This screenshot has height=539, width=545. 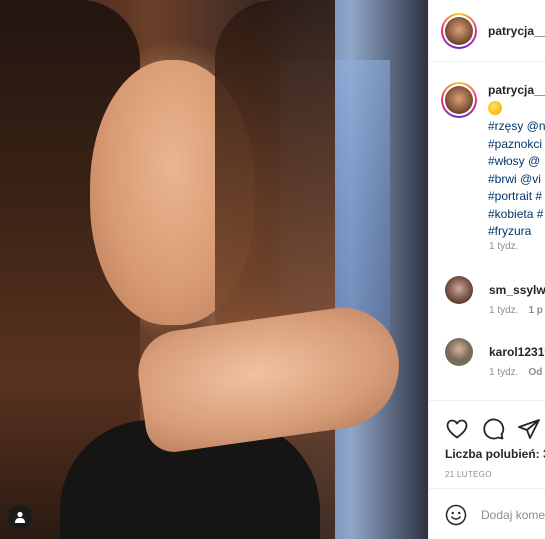 What do you see at coordinates (516, 197) in the screenshot?
I see `hashtag: #portrait #` at bounding box center [516, 197].